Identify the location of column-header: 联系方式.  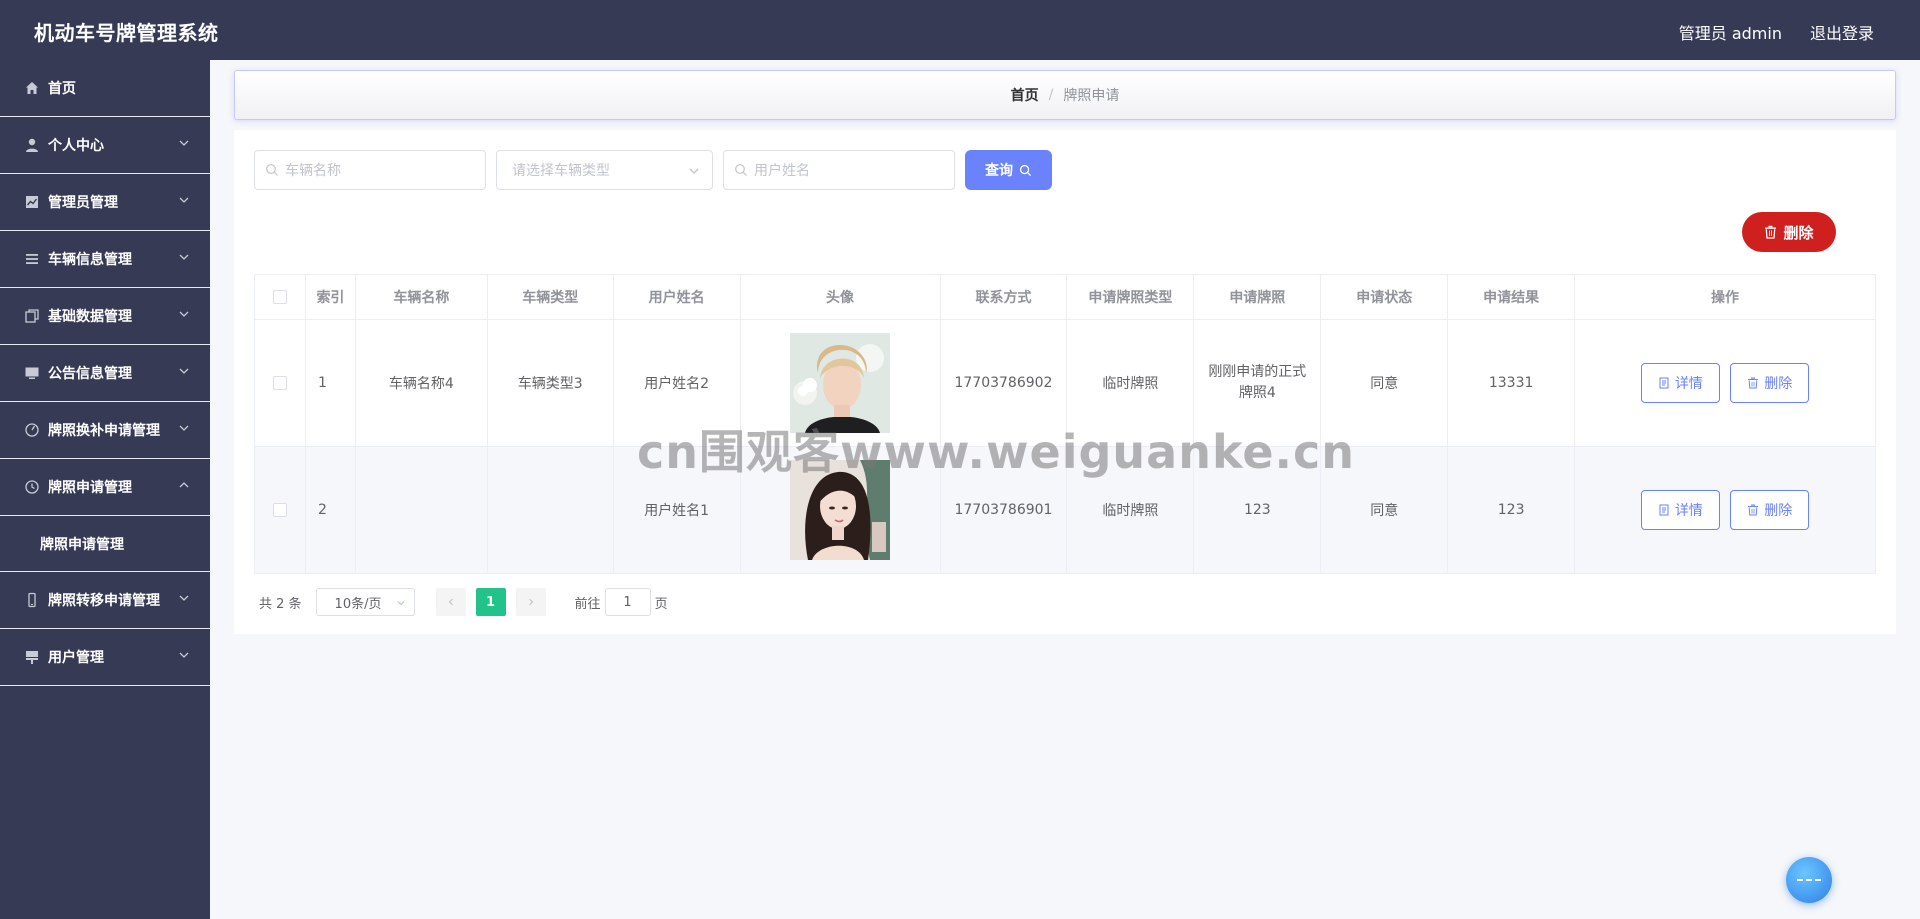
(1003, 297).